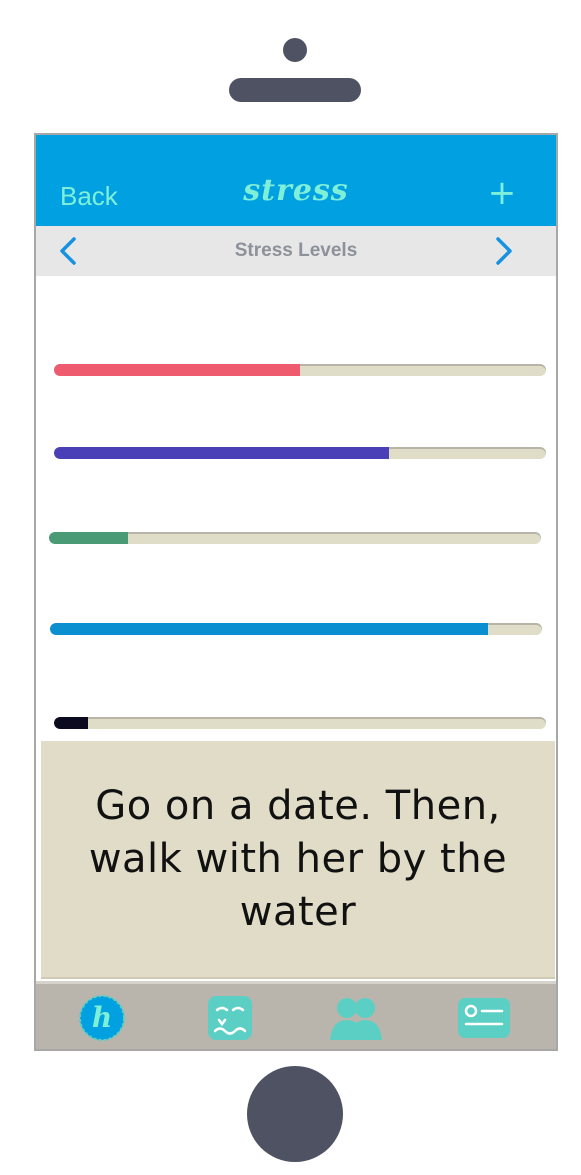 This screenshot has width=581, height=1175. Describe the element at coordinates (295, 90) in the screenshot. I see `earpiece-speaker` at that location.